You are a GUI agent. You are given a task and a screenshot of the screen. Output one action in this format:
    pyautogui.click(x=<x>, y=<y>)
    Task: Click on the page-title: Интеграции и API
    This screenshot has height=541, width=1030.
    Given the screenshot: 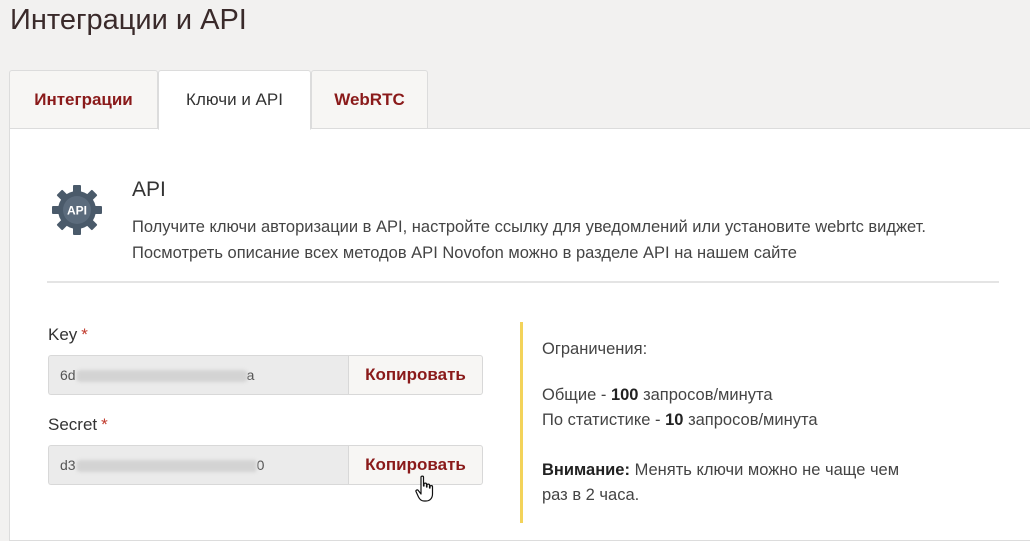 What is the action you would take?
    pyautogui.click(x=128, y=20)
    